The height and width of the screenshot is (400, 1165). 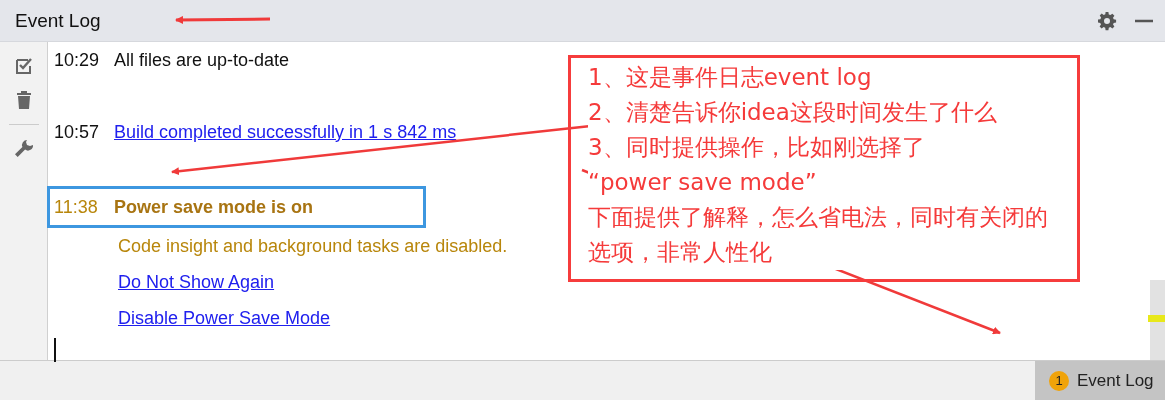 I want to click on log-detail: Code insight and background tasks are disabled., so click(x=313, y=246).